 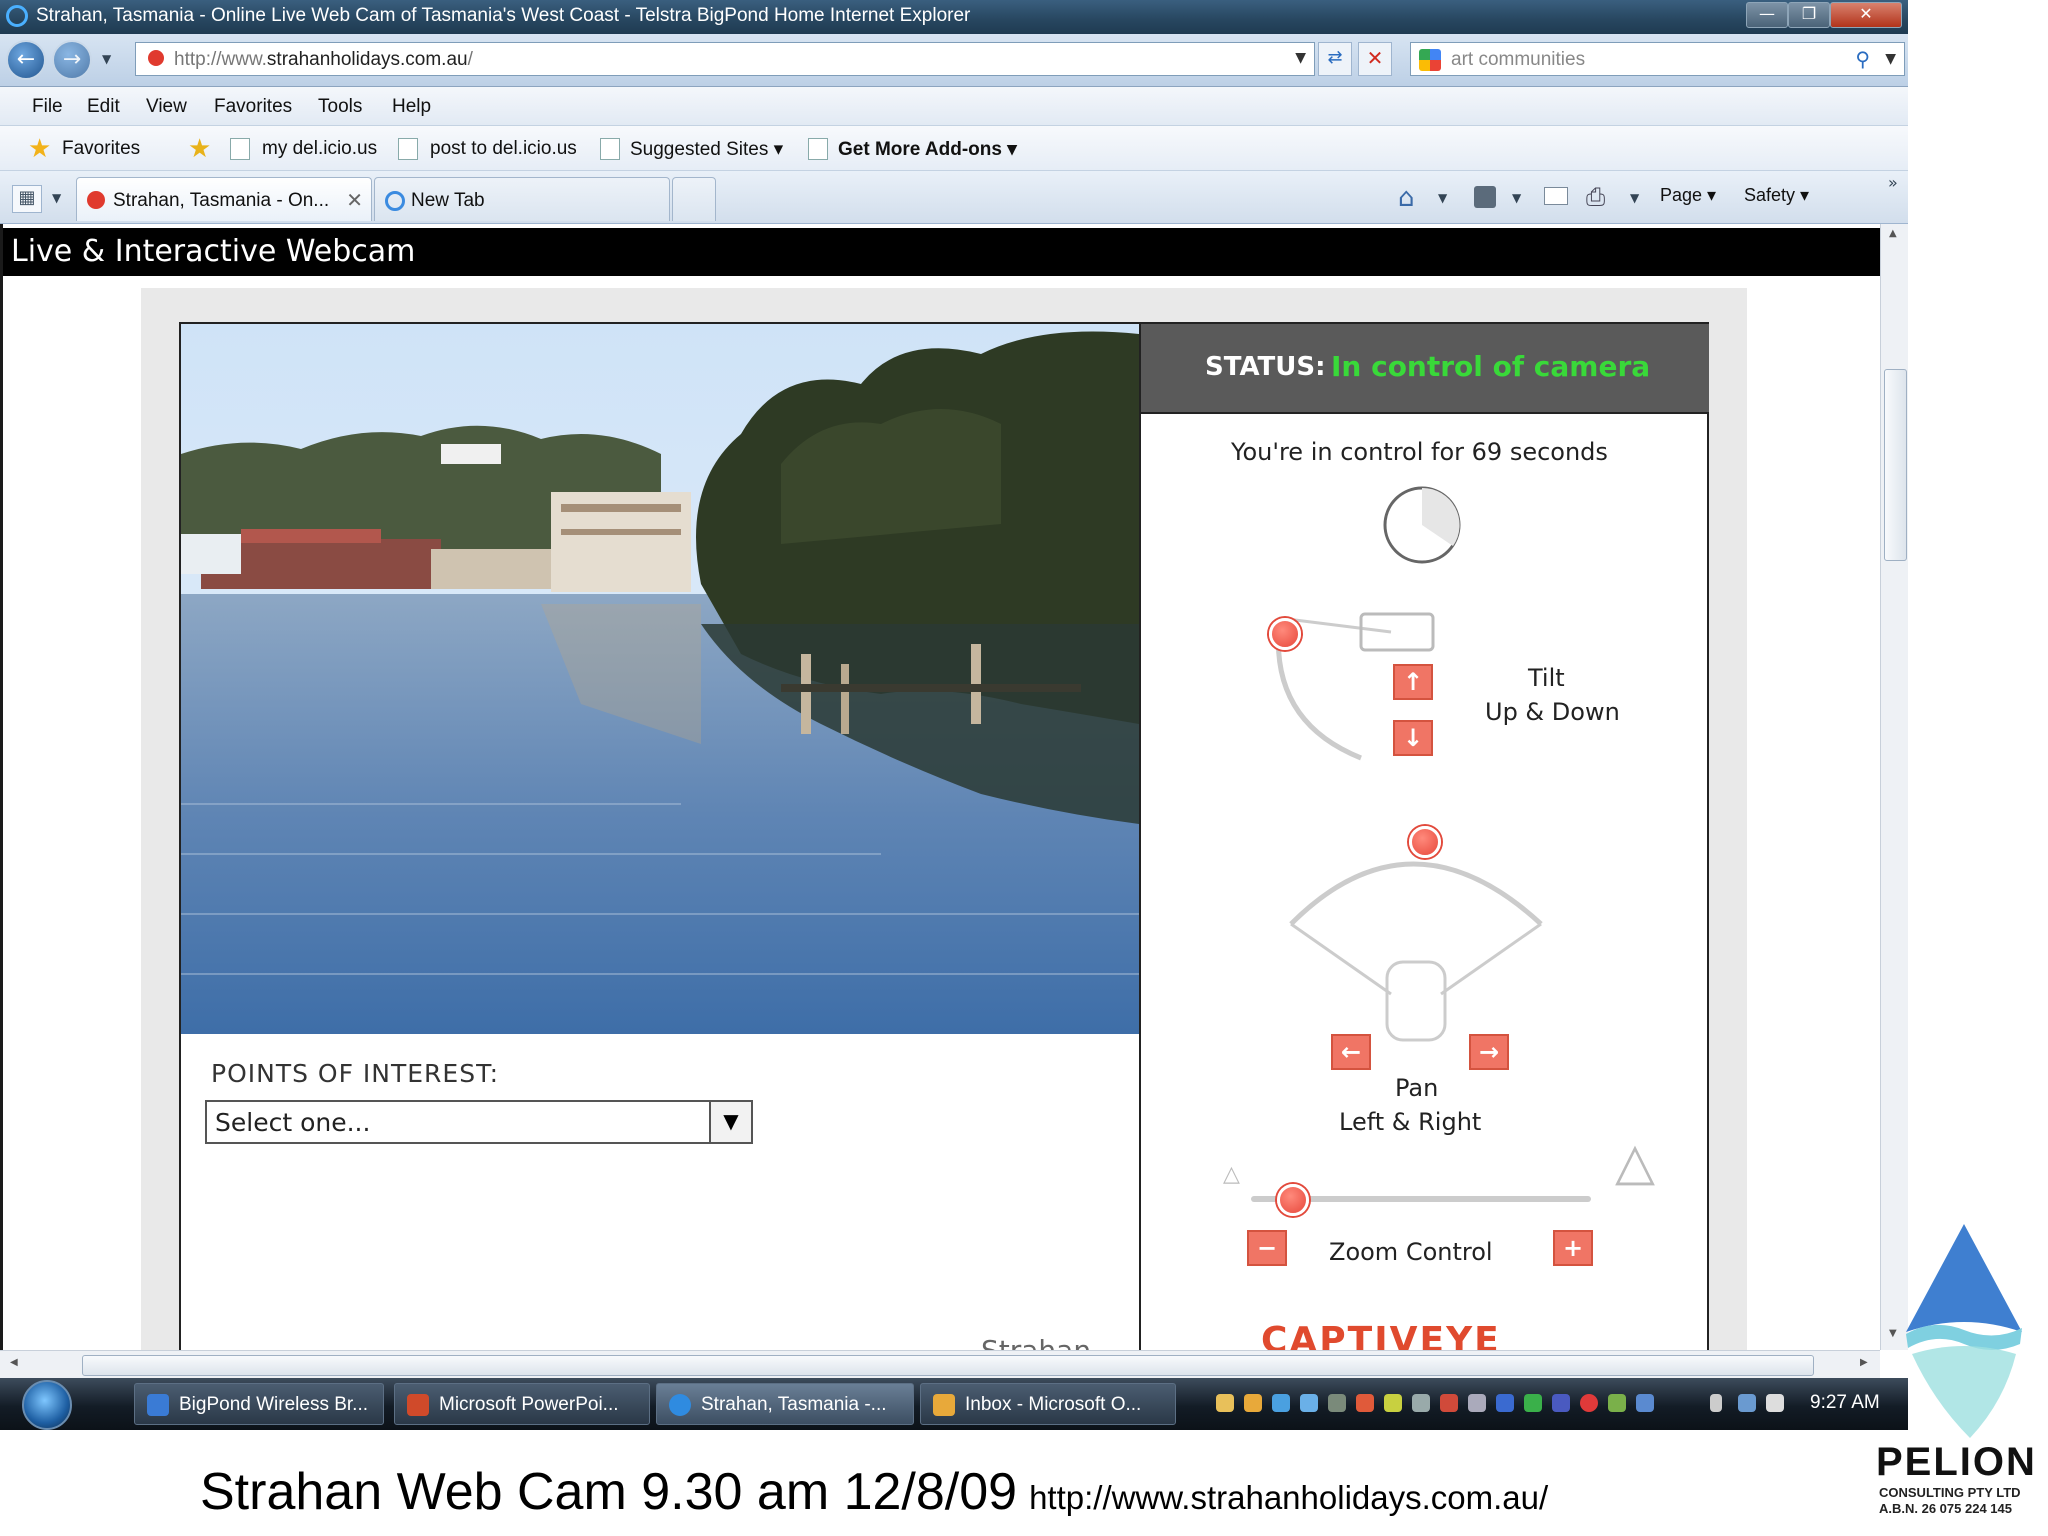 I want to click on bluetooth-tray-icon, so click(x=1505, y=1403).